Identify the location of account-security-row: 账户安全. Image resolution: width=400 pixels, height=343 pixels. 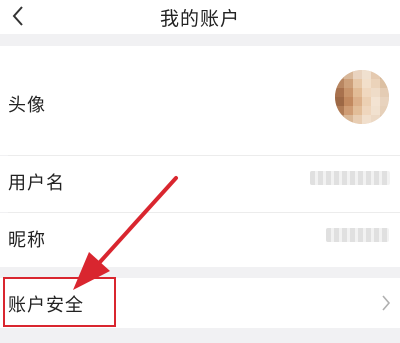
(200, 303).